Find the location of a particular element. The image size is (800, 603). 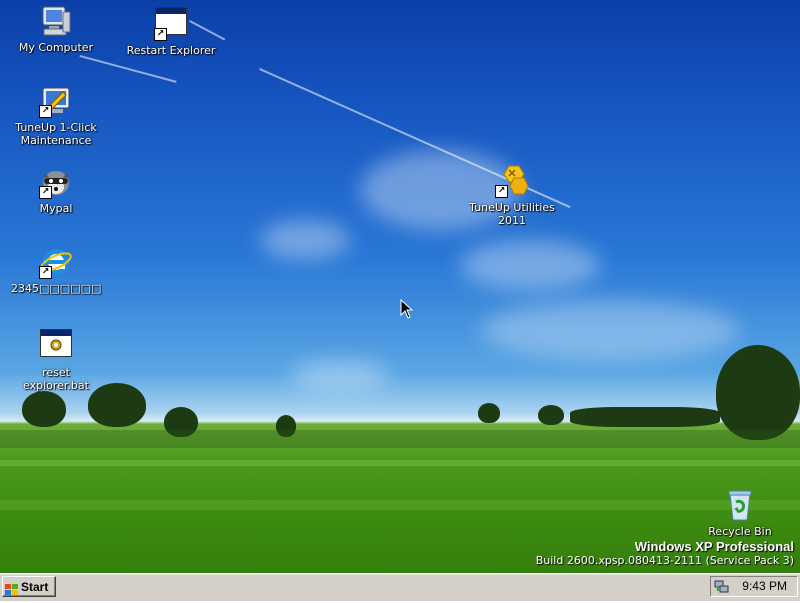

tuneup-maintenance-icon: ↗ is located at coordinates (56, 101).